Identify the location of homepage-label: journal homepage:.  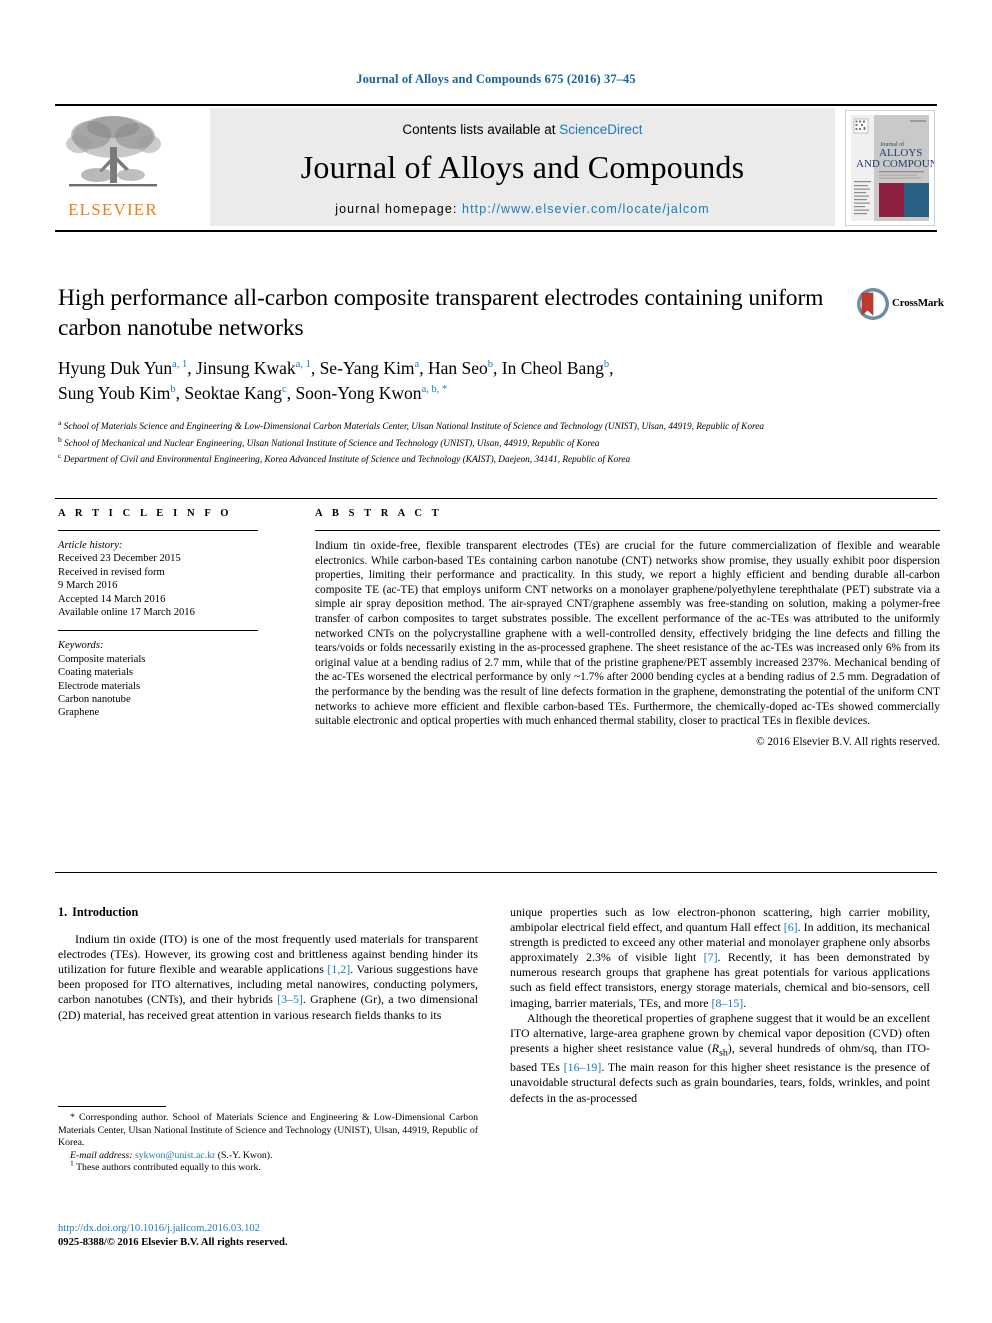
(396, 209).